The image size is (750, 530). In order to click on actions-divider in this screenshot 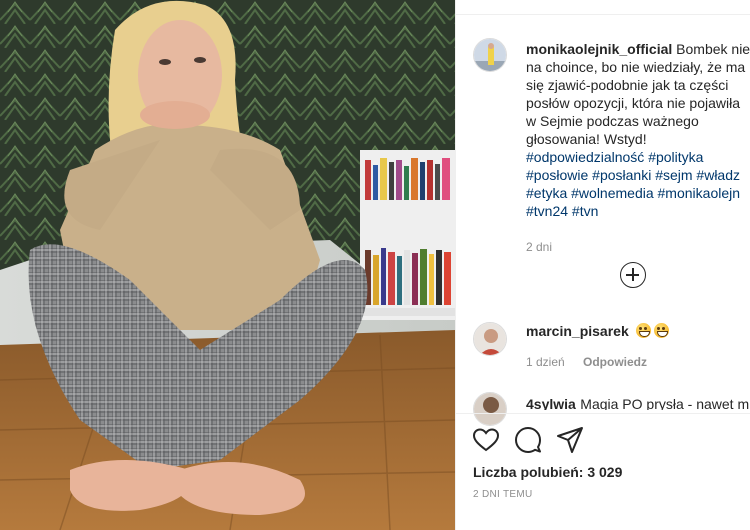, I will do `click(603, 413)`.